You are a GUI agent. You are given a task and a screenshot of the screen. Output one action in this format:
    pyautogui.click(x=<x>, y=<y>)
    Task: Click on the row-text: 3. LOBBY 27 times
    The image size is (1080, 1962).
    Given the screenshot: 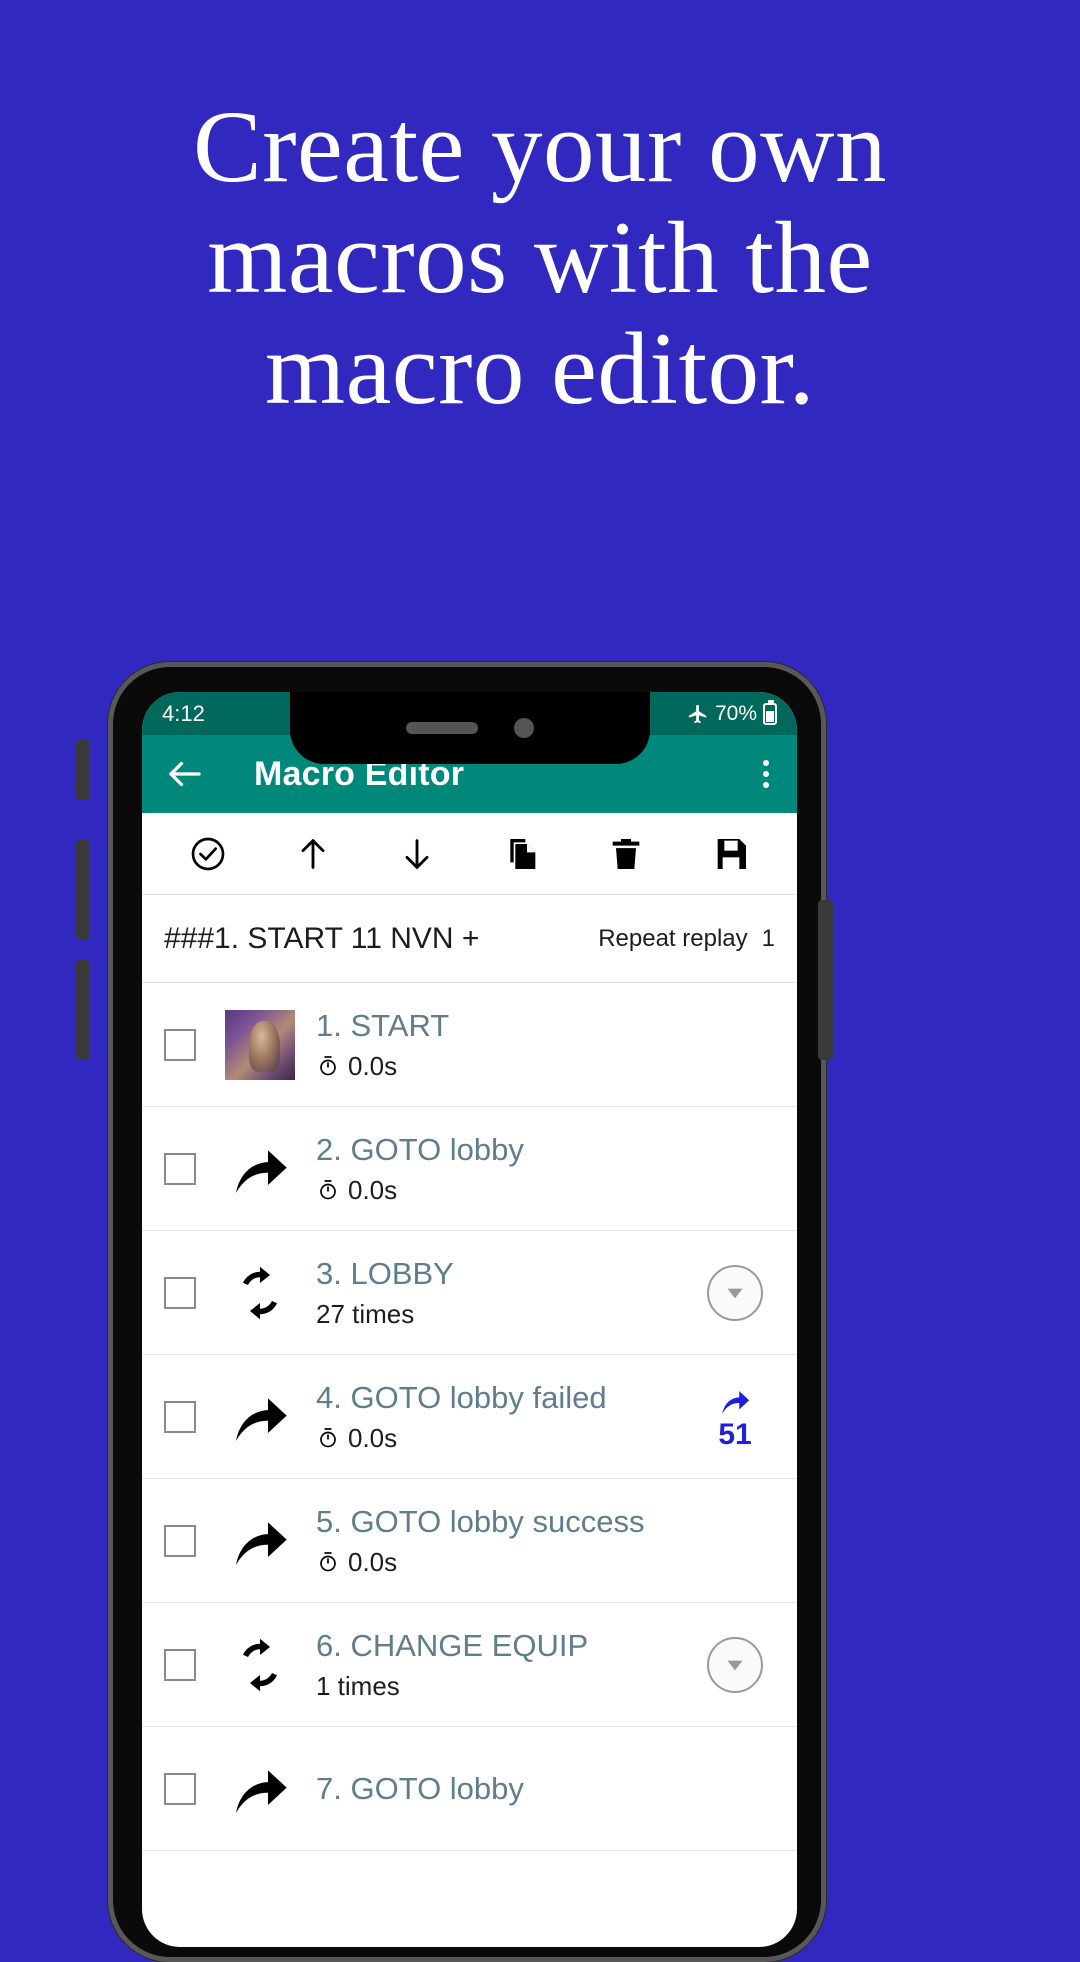 What is the action you would take?
    pyautogui.click(x=503, y=1292)
    